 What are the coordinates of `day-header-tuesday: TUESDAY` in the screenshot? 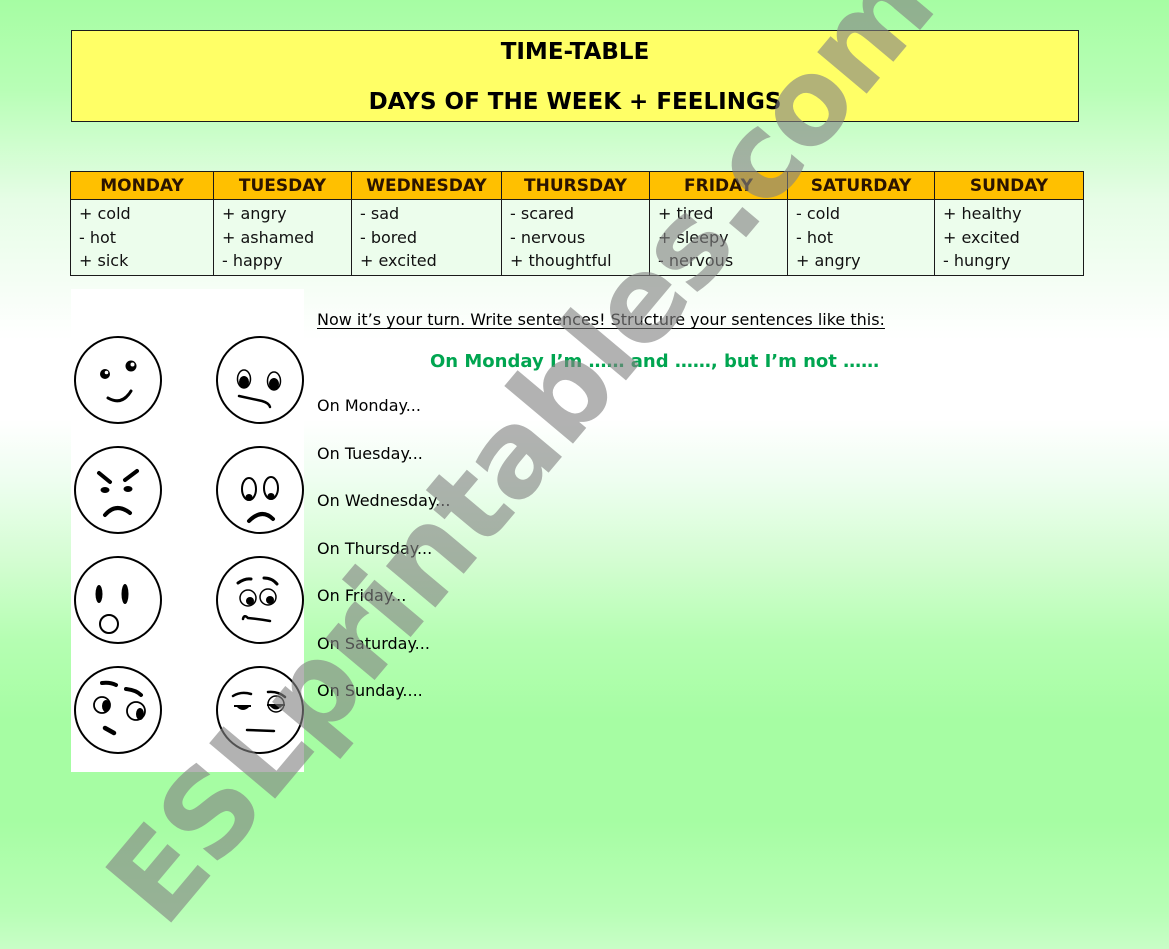 It's located at (282, 185).